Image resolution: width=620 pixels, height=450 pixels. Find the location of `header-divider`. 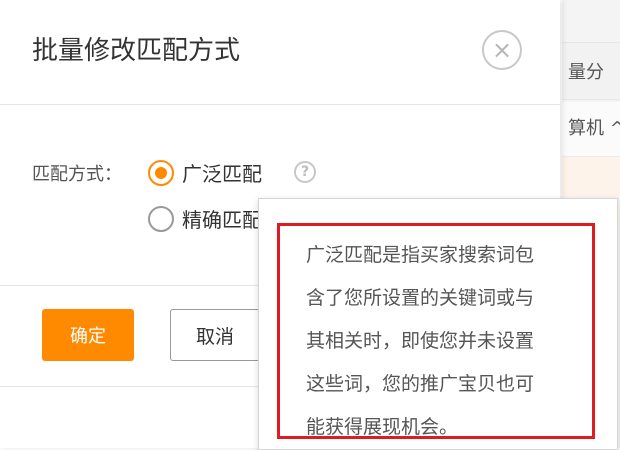

header-divider is located at coordinates (280, 104).